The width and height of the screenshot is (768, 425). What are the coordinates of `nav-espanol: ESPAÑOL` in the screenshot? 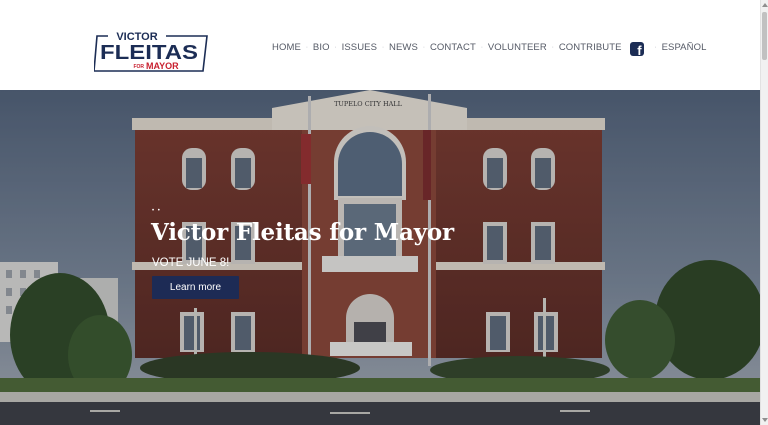 It's located at (684, 47).